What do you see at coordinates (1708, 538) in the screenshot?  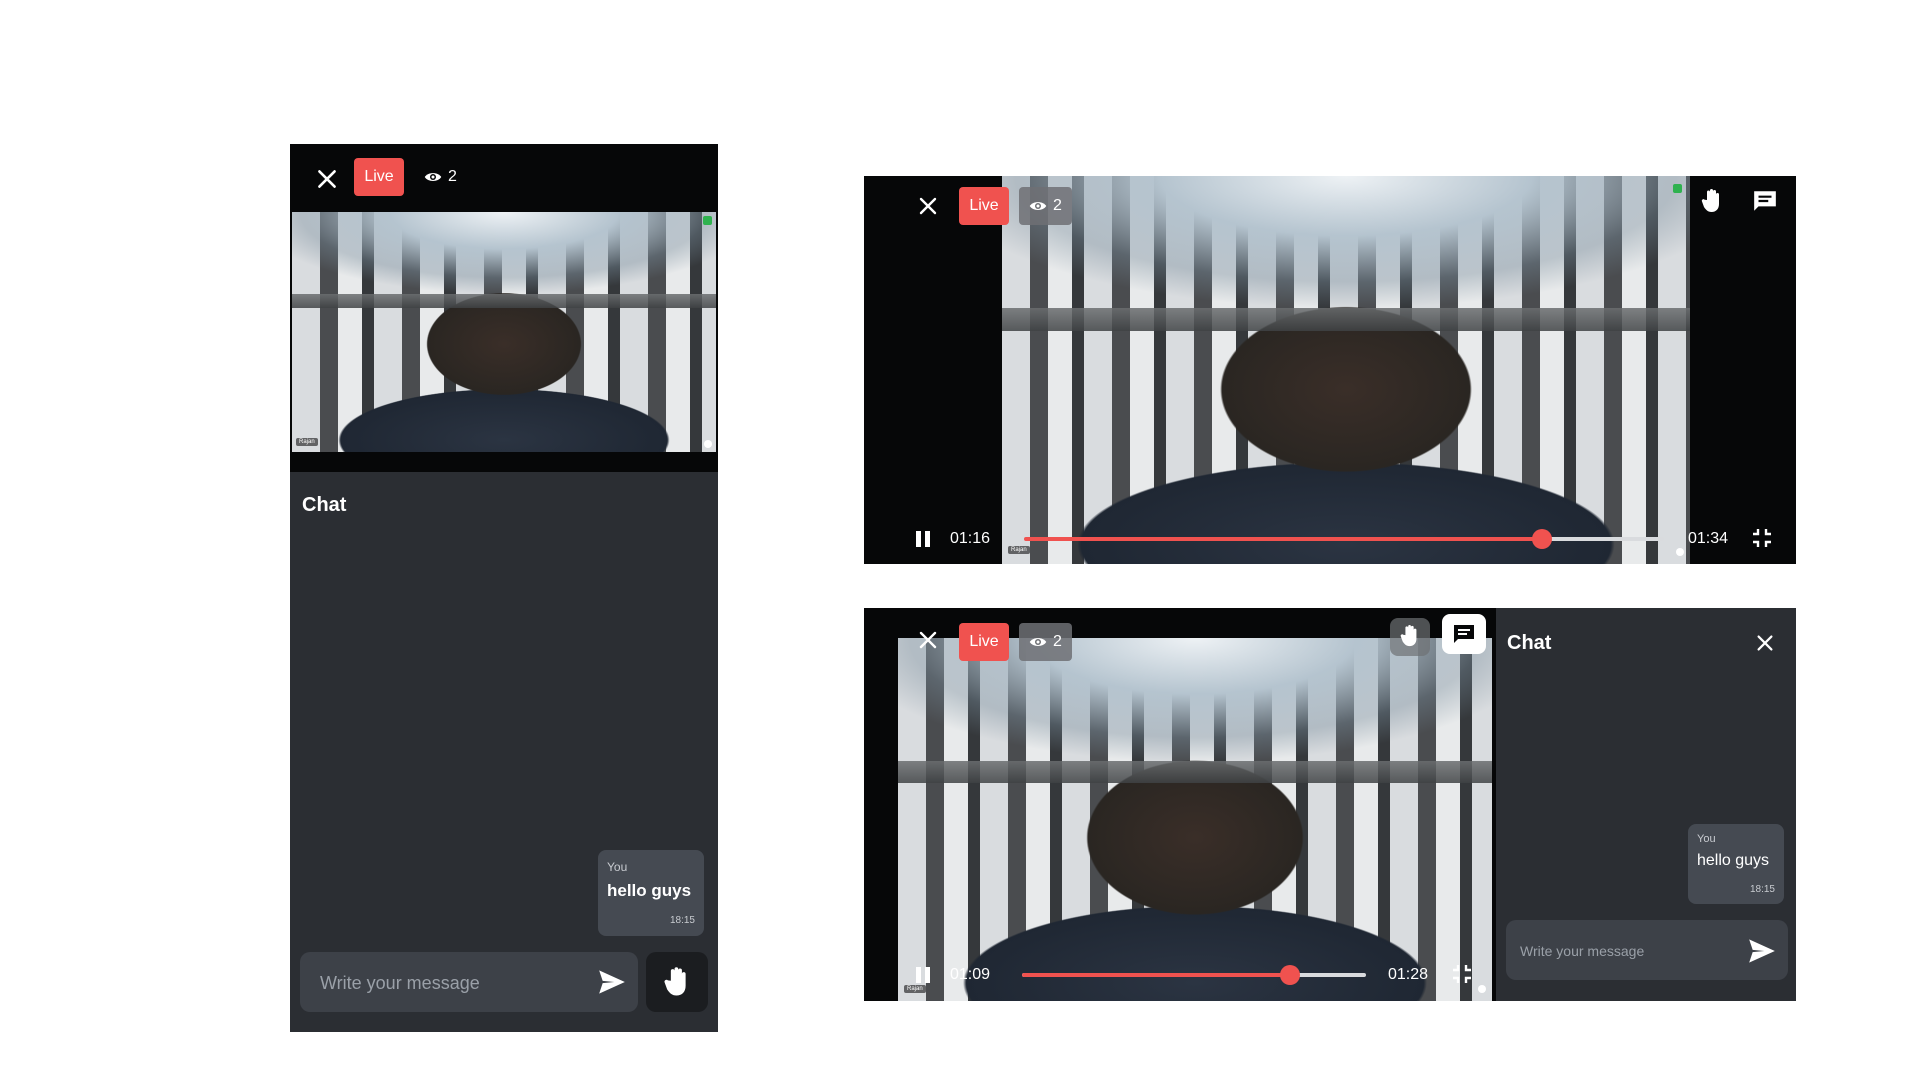 I see `total-time: 01:34` at bounding box center [1708, 538].